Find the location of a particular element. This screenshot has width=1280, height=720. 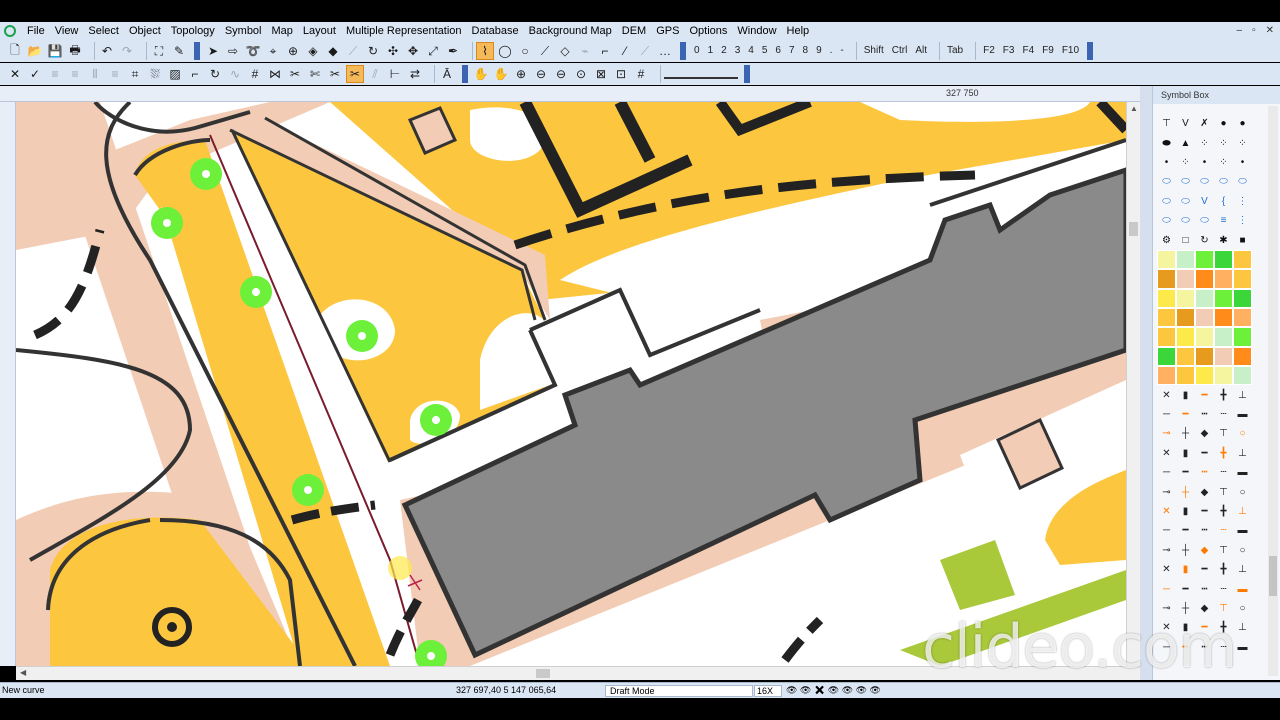

symbol-swatch: ▬ is located at coordinates (1242, 530).